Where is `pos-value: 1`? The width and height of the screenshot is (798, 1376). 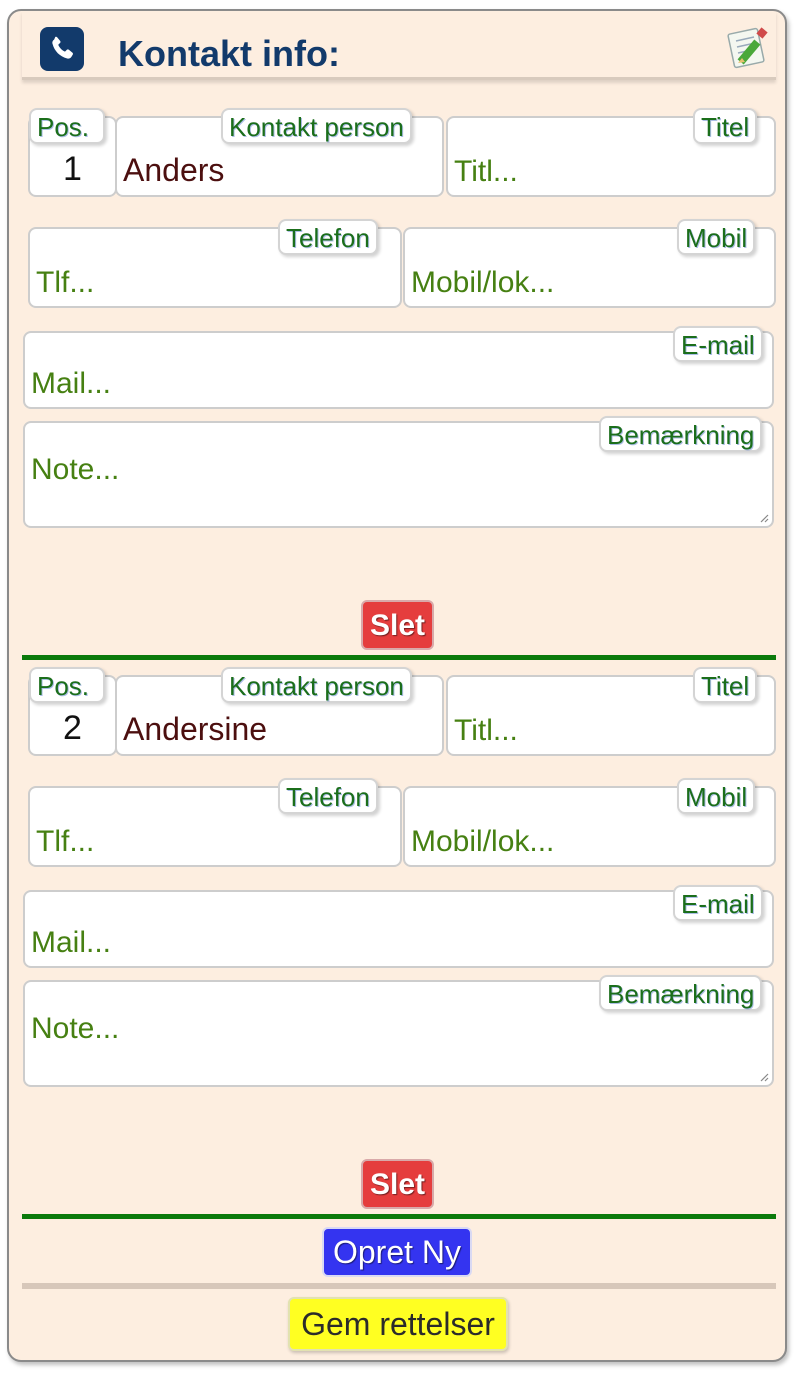 pos-value: 1 is located at coordinates (72, 169).